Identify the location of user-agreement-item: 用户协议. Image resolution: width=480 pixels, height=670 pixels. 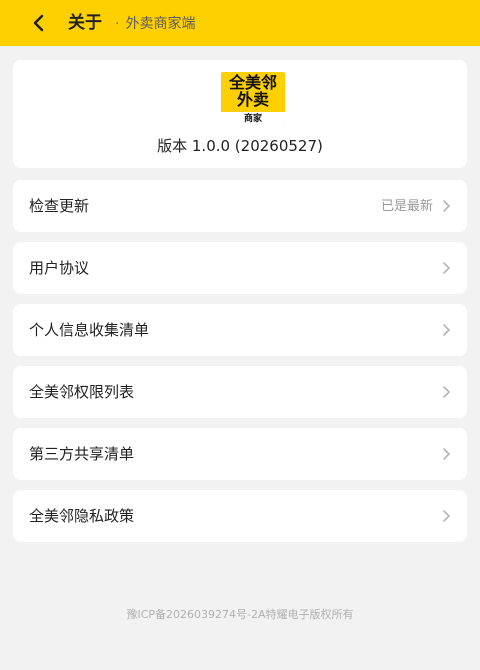
(240, 268).